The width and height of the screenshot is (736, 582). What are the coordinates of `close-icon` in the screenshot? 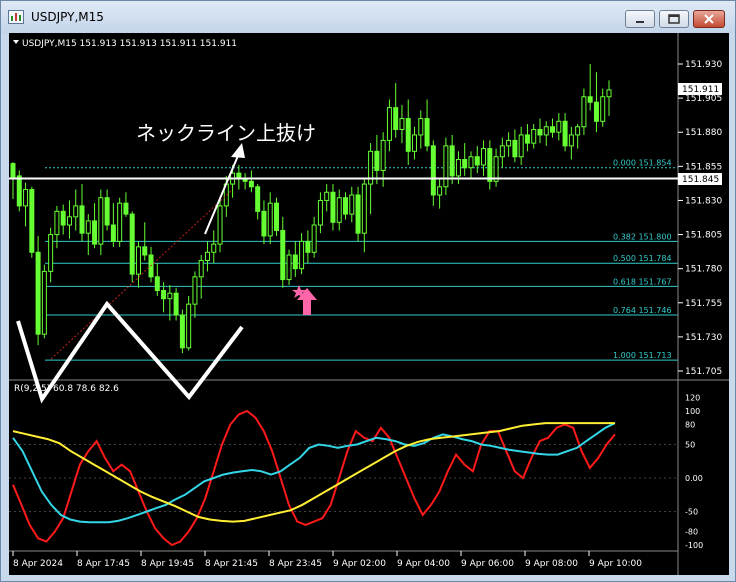 It's located at (709, 19).